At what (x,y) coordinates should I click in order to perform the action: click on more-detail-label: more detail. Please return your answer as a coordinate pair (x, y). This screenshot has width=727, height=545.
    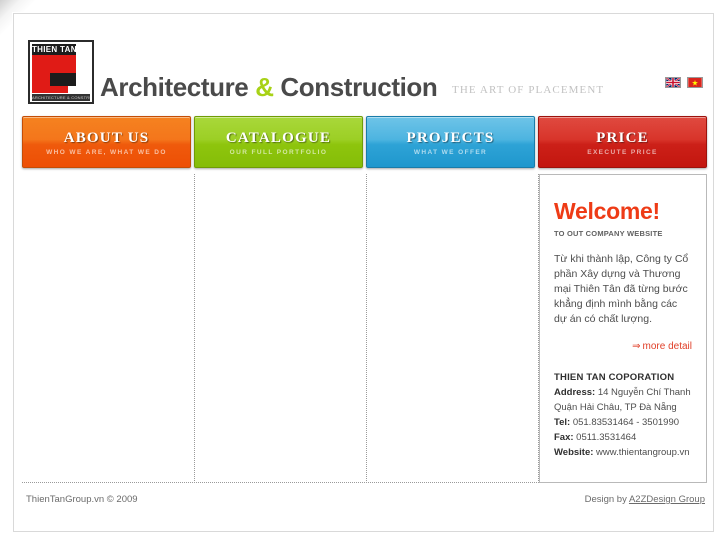
    Looking at the image, I should click on (667, 346).